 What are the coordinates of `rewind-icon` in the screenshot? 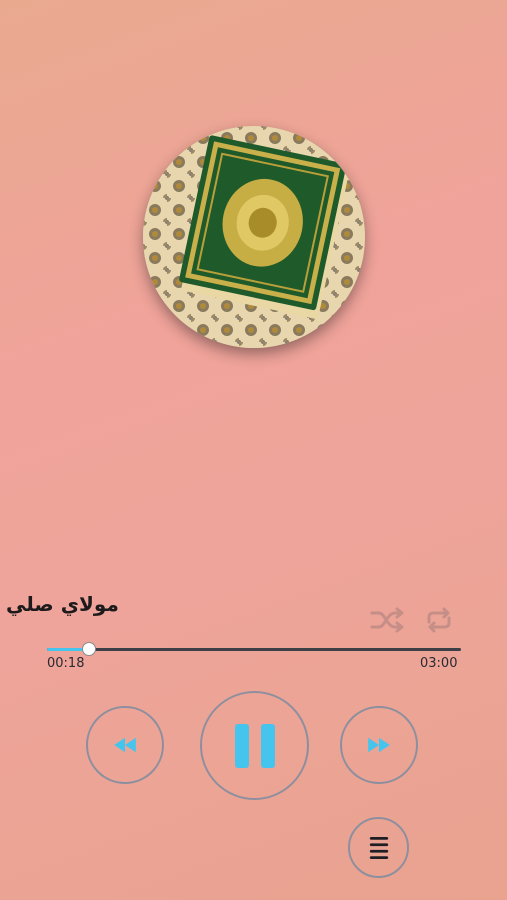 It's located at (125, 745).